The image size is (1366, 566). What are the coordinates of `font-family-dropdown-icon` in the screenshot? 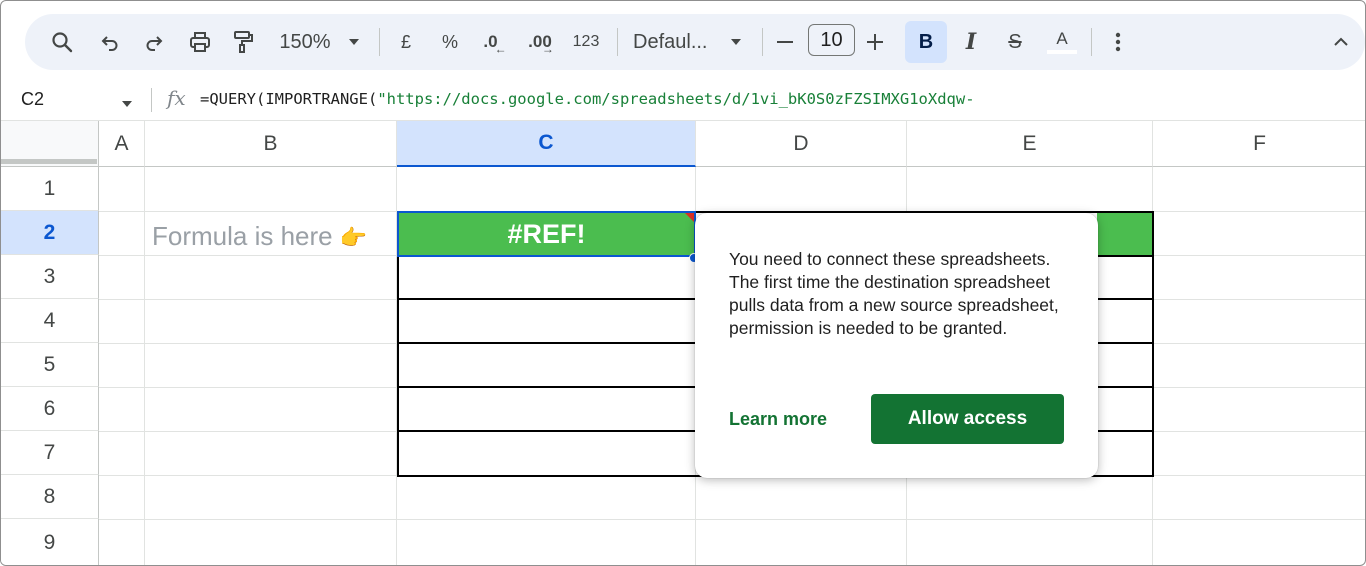 It's located at (736, 42).